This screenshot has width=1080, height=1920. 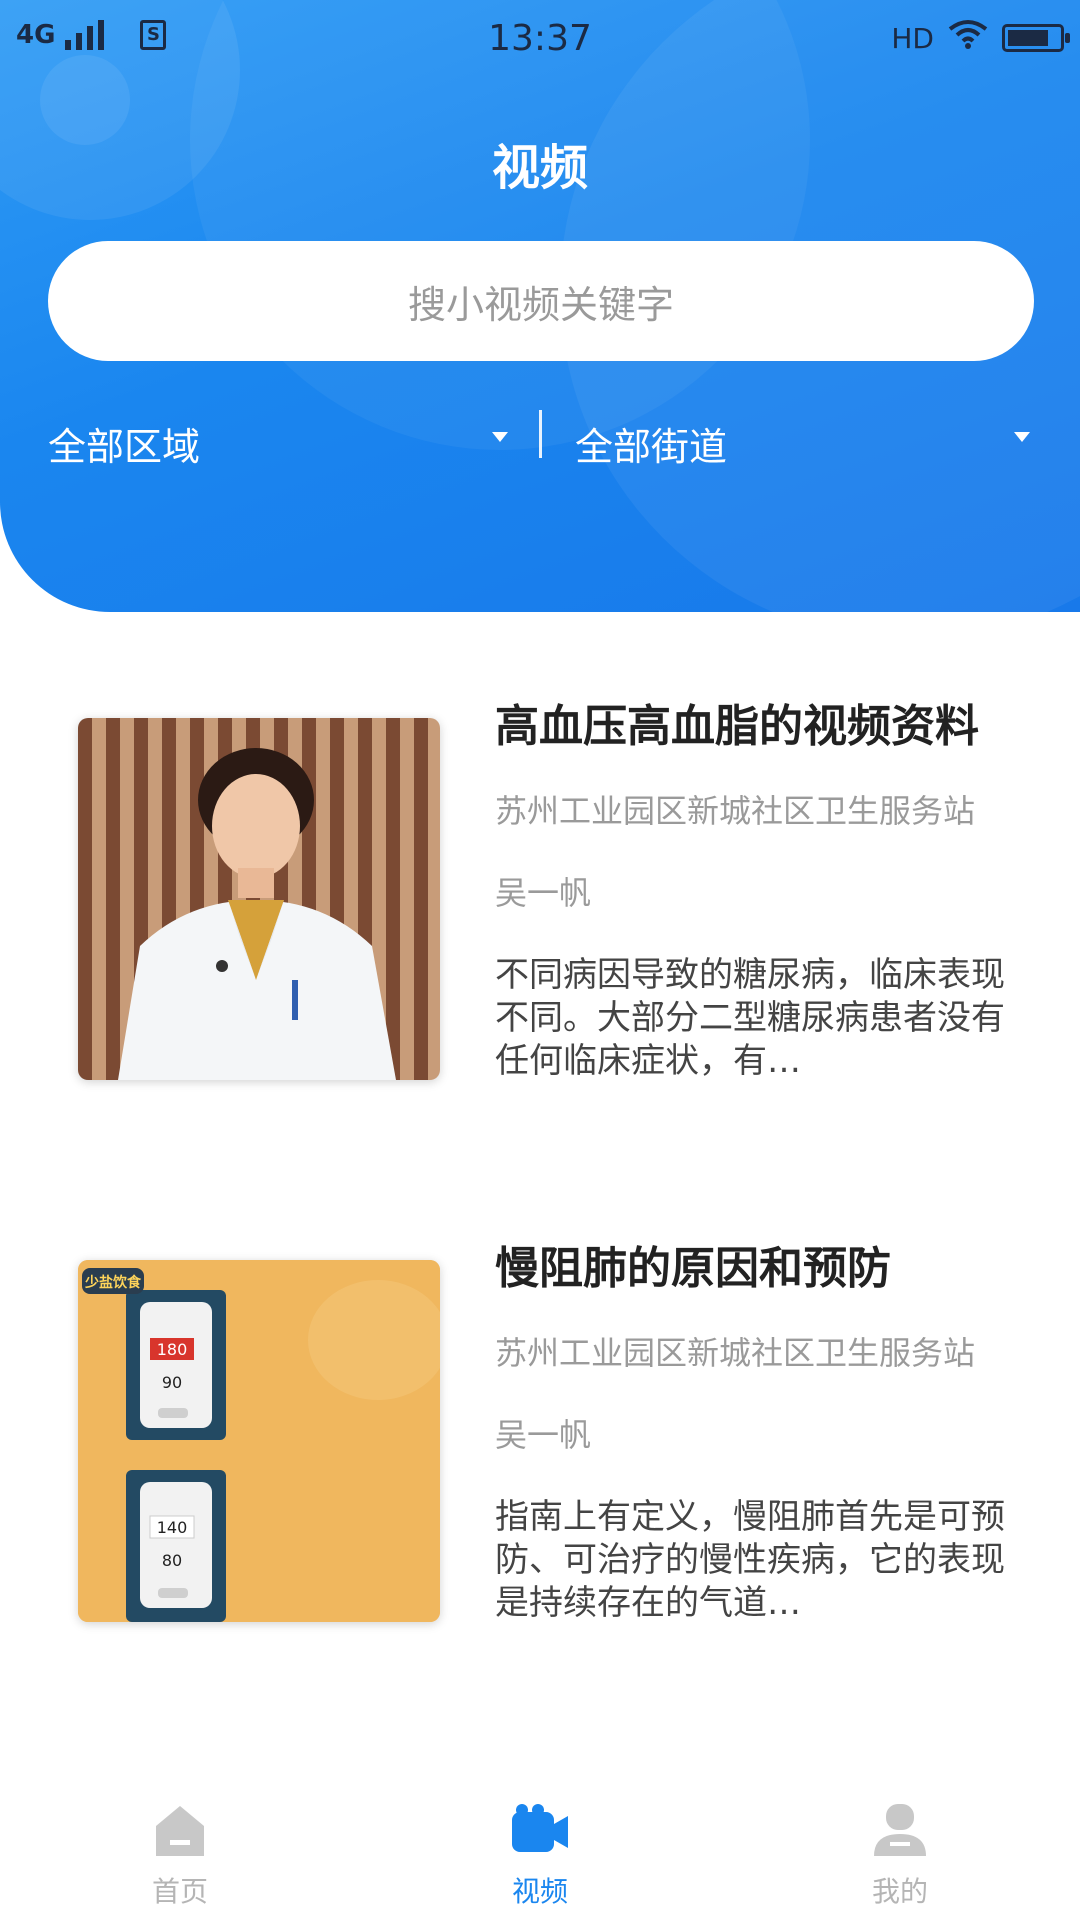 I want to click on tab-mine-label: 我的, so click(x=899, y=1891).